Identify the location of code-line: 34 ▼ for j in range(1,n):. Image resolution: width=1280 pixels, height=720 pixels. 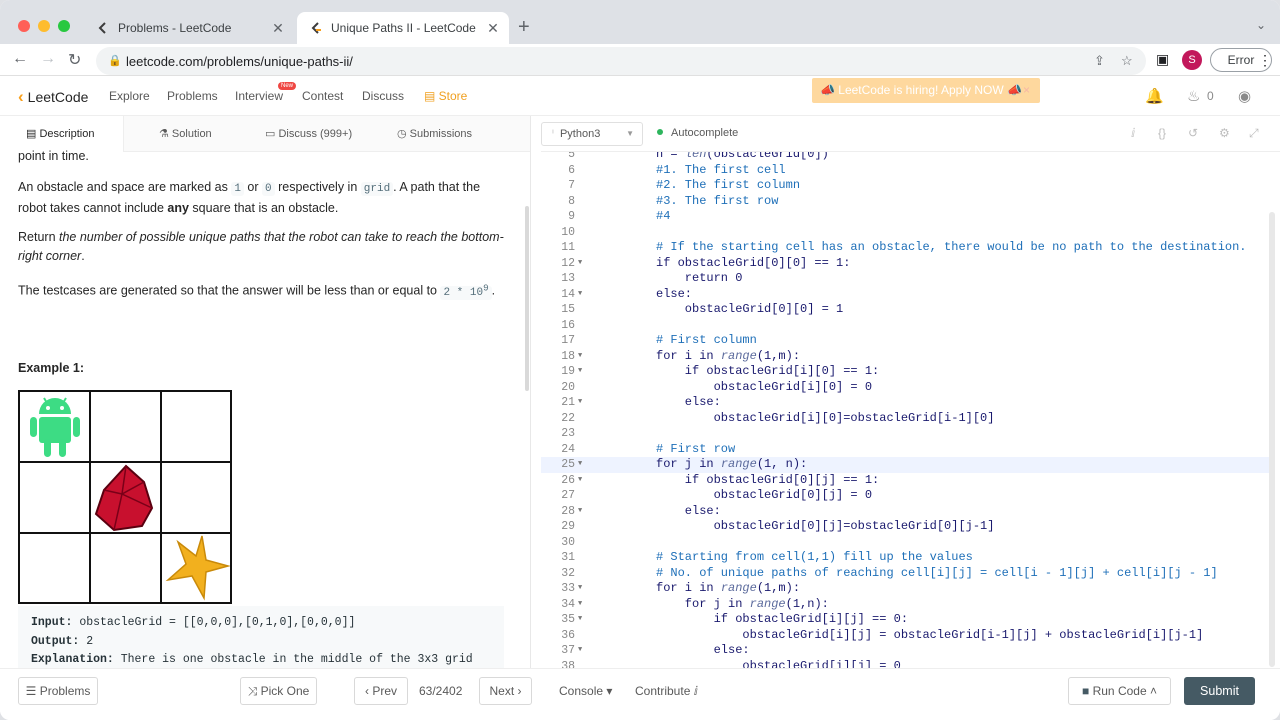
(906, 605).